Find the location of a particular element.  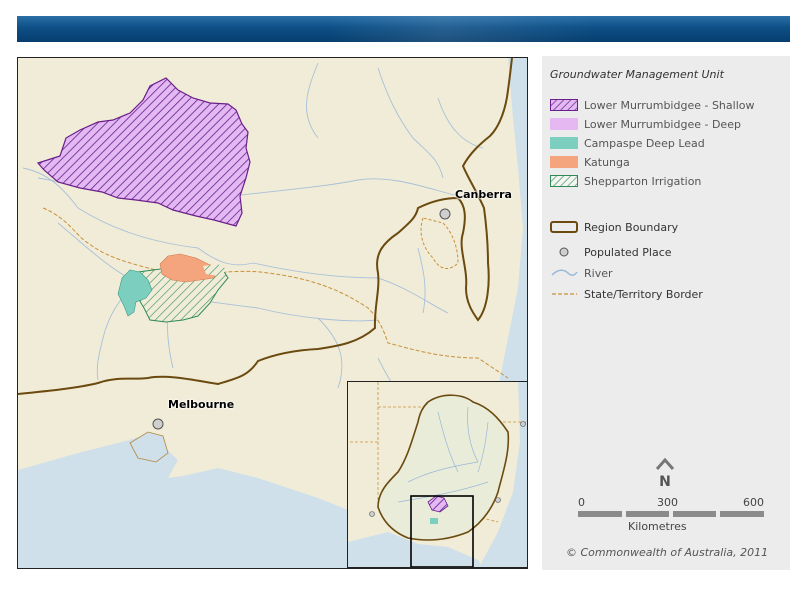

legend-item-river: River is located at coordinates (581, 273).